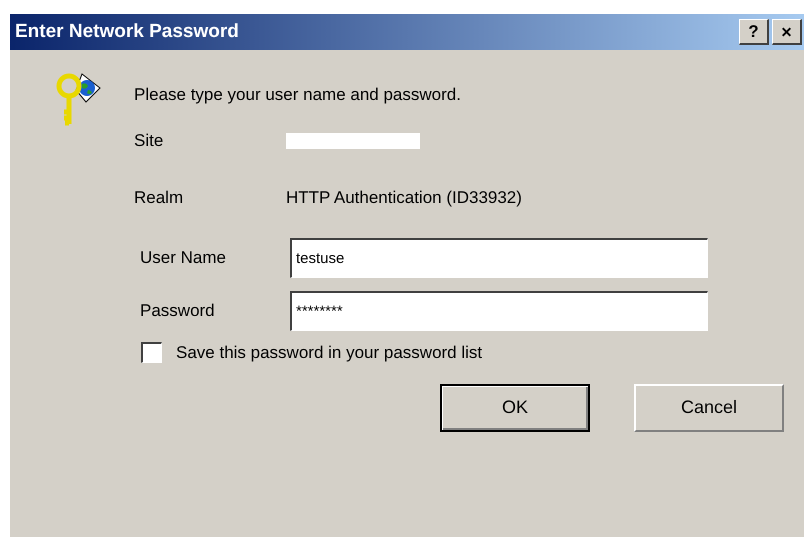 This screenshot has height=539, width=804. Describe the element at coordinates (515, 408) in the screenshot. I see `ok-button: OK` at that location.